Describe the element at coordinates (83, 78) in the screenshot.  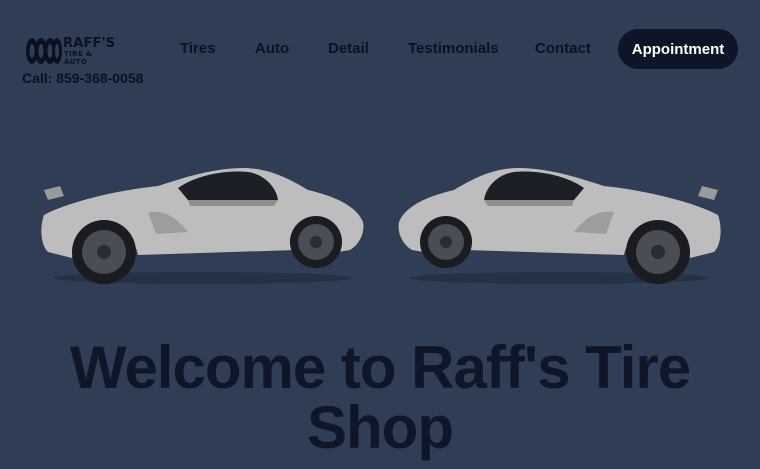
I see `phone-number: Call: 859-368-0058` at that location.